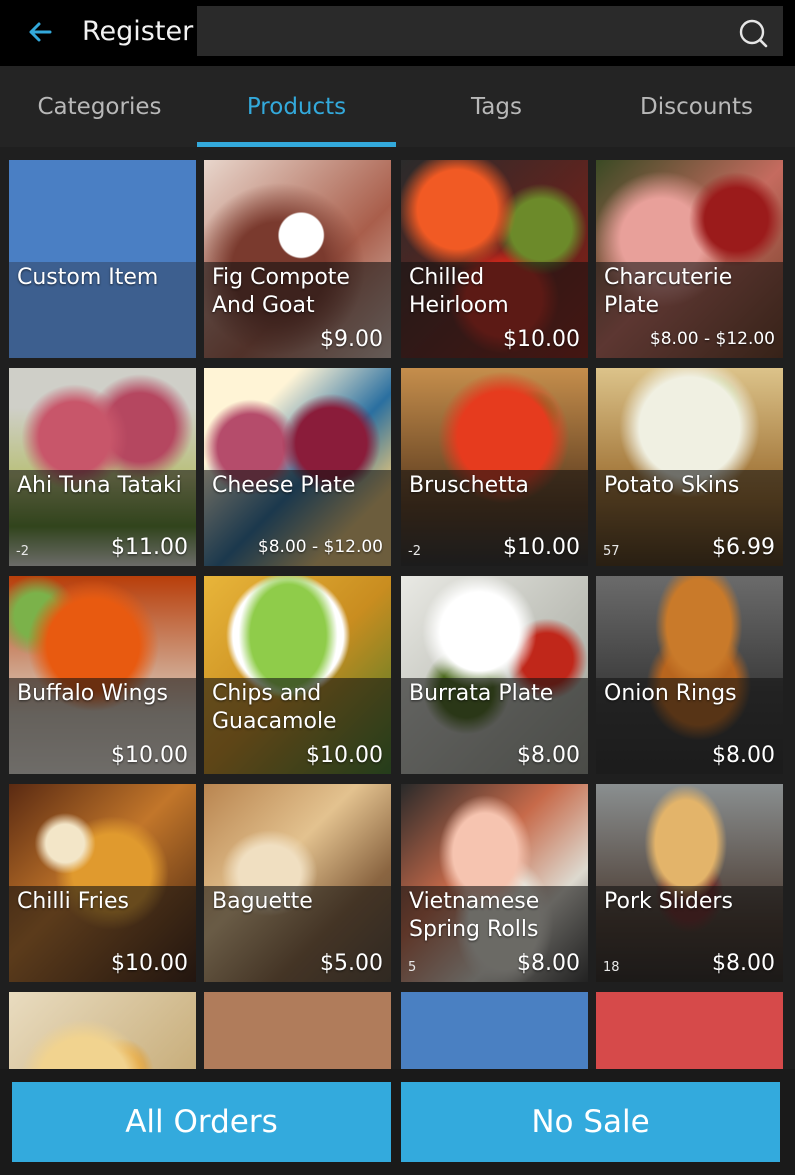  Describe the element at coordinates (689, 675) in the screenshot. I see `product-tile: Onion Rings $8.00` at that location.